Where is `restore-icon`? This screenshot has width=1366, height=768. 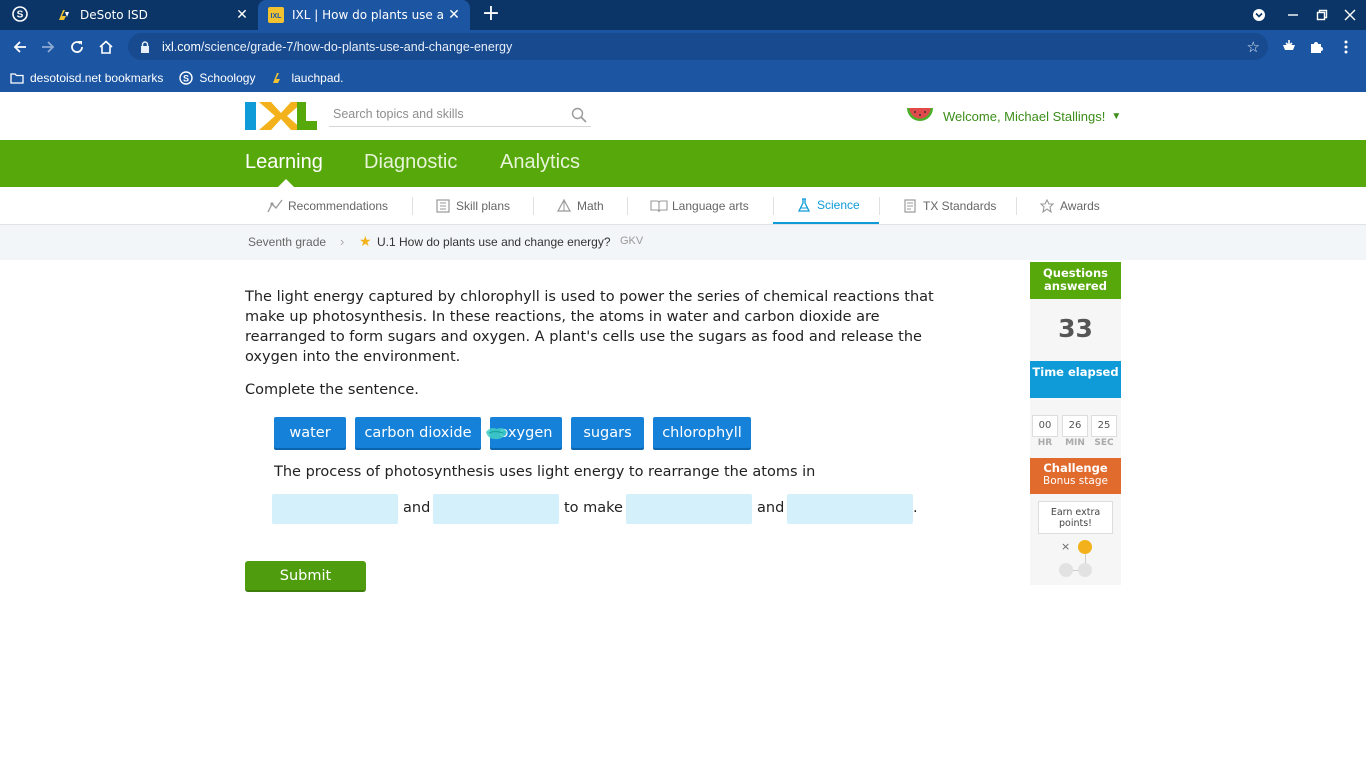
restore-icon is located at coordinates (1322, 15).